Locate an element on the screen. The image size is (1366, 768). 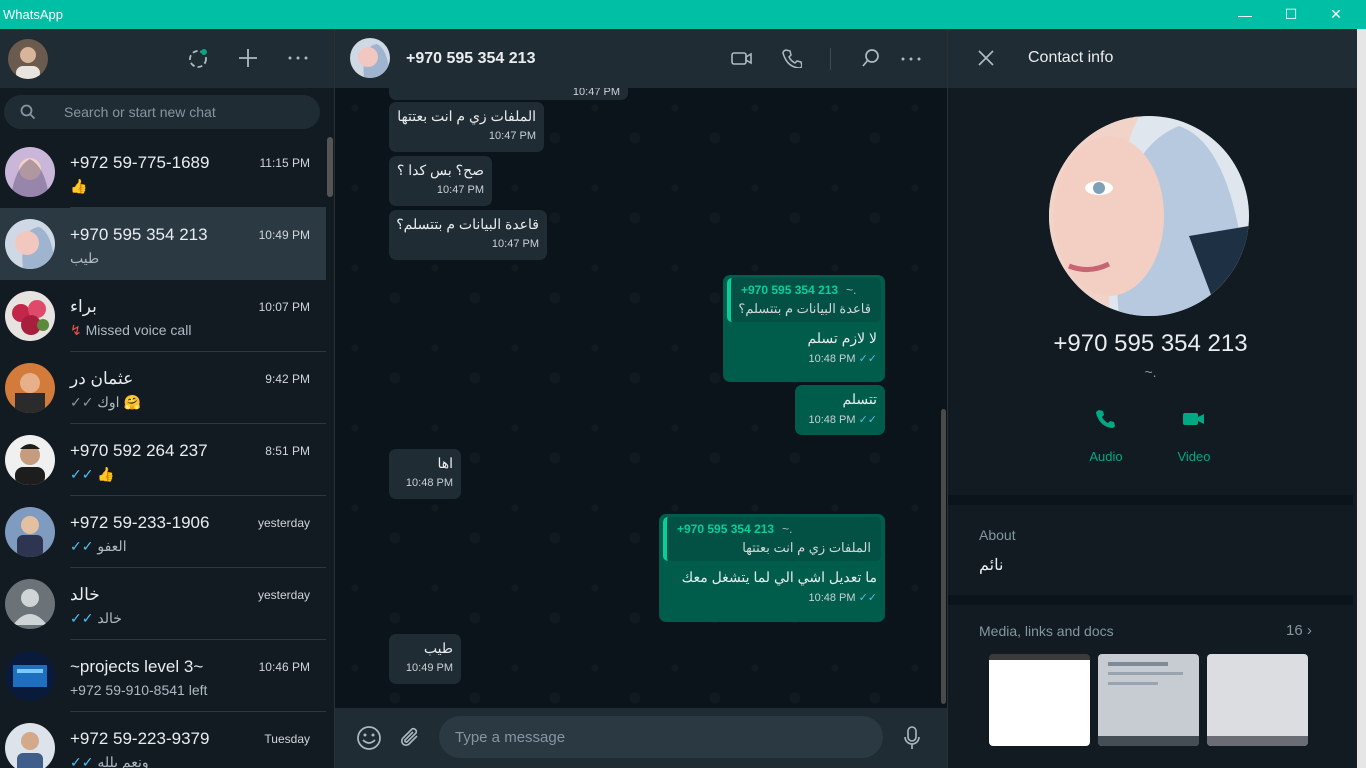
search-box is located at coordinates (162, 112).